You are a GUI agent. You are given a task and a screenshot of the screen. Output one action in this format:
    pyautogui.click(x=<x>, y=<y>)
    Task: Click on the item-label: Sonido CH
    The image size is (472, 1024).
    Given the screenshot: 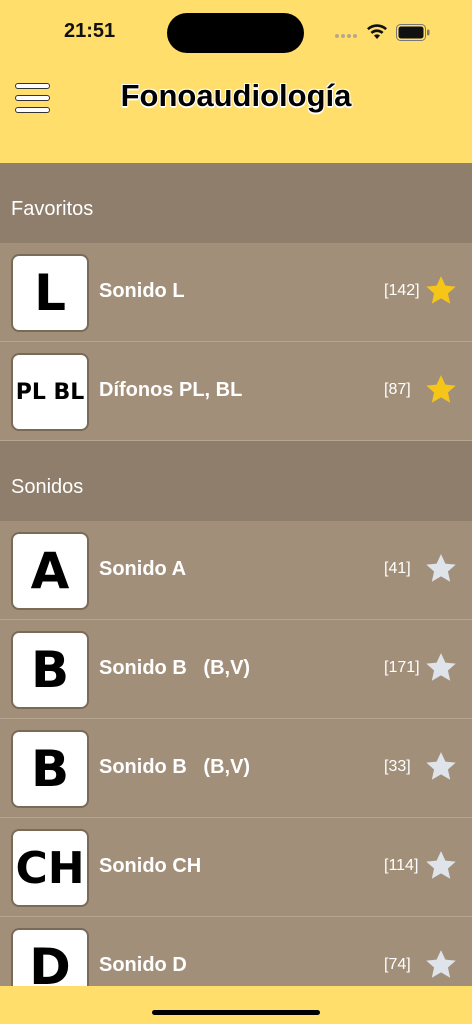 What is the action you would take?
    pyautogui.click(x=150, y=866)
    